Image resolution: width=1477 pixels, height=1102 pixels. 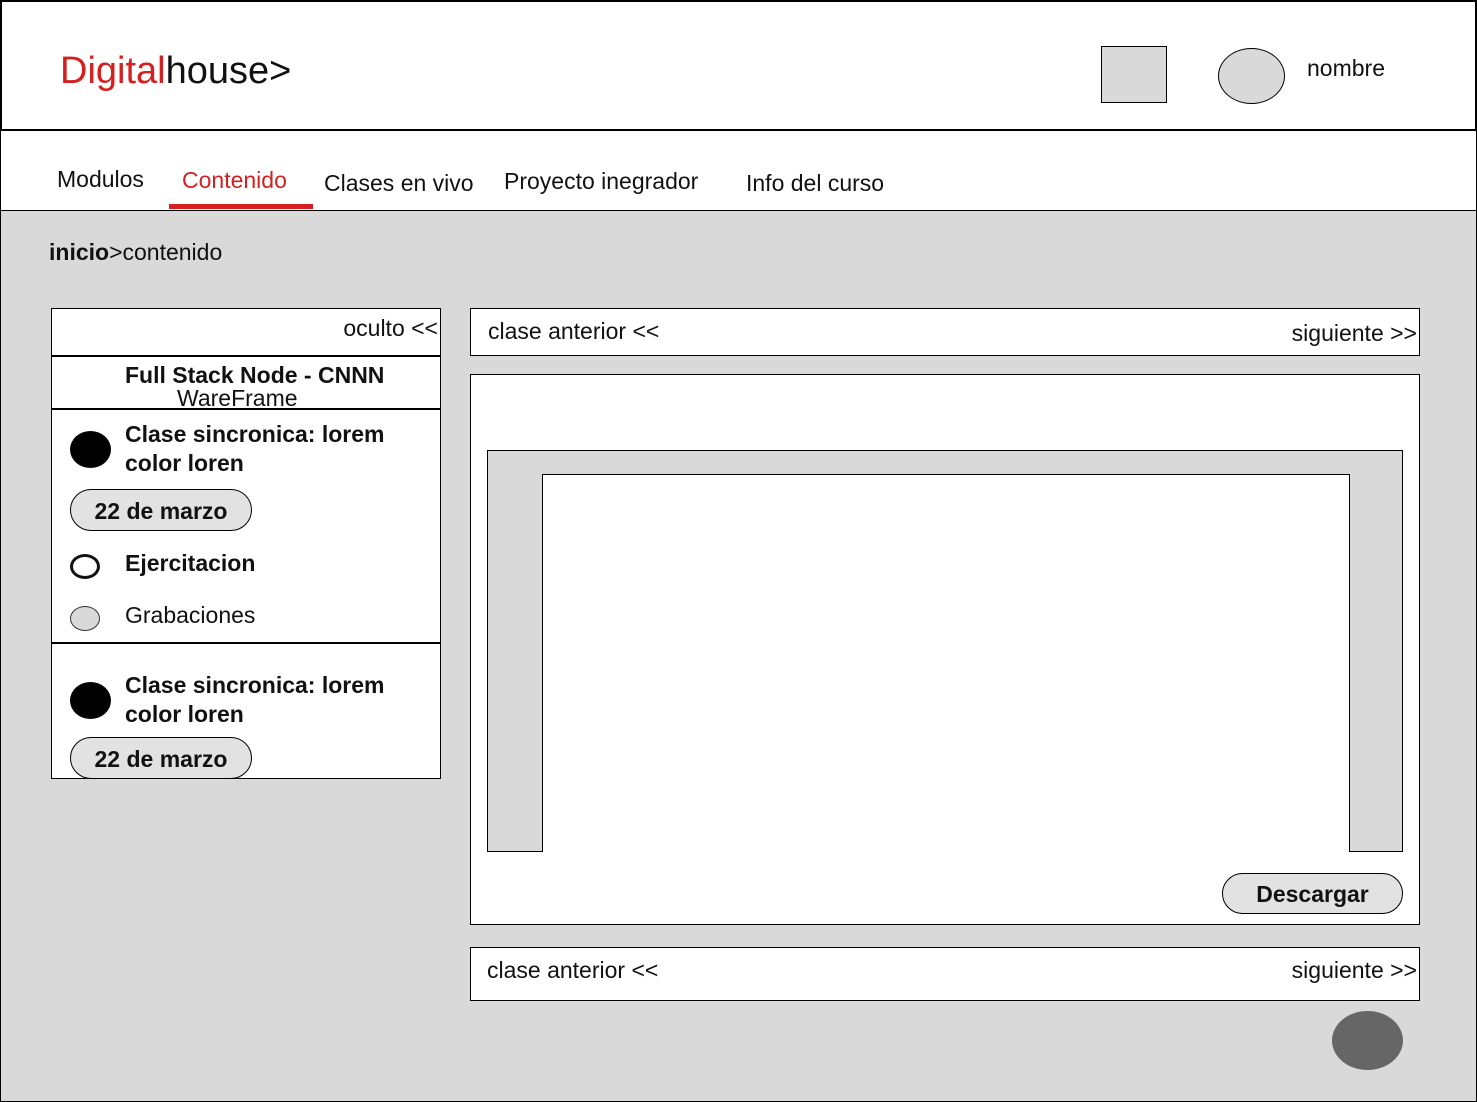 I want to click on logo-digital: Digital, so click(x=113, y=71).